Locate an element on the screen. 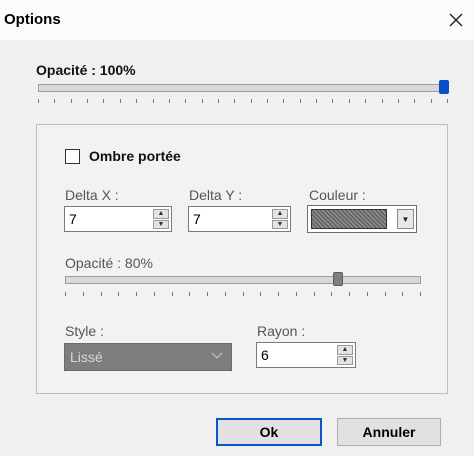 The height and width of the screenshot is (456, 474). style-select: Lissé is located at coordinates (148, 357).